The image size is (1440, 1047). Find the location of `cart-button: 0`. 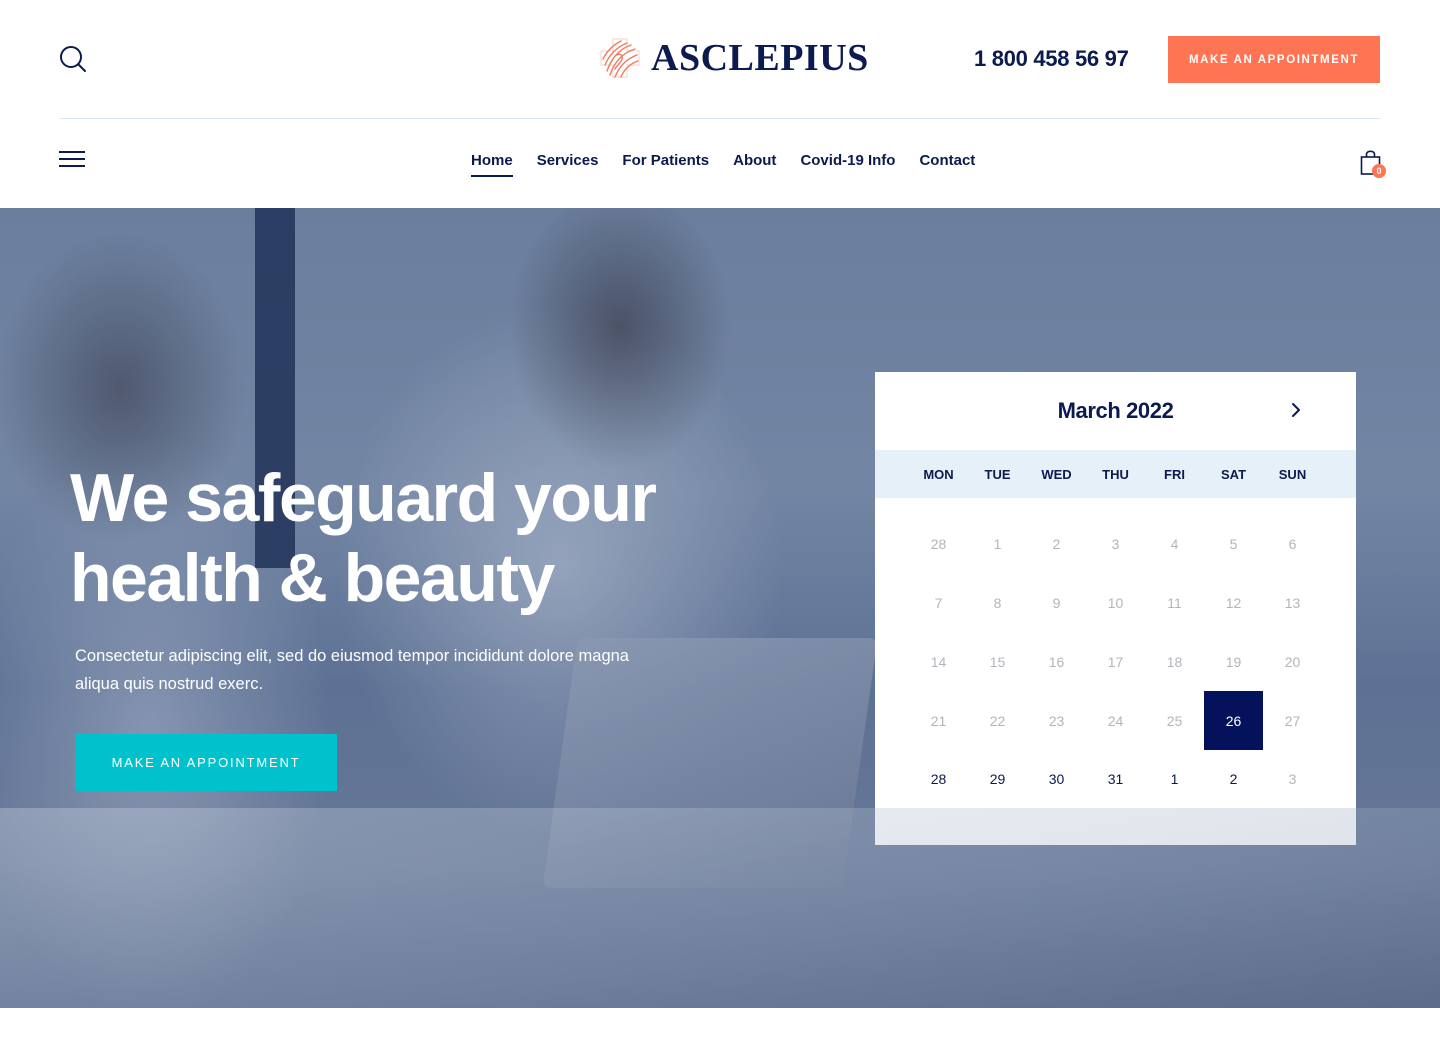

cart-button: 0 is located at coordinates (1374, 165).